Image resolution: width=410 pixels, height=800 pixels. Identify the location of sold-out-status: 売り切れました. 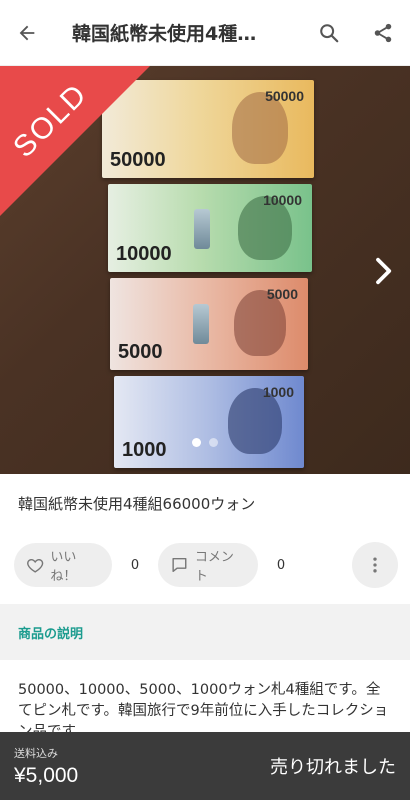
(333, 767).